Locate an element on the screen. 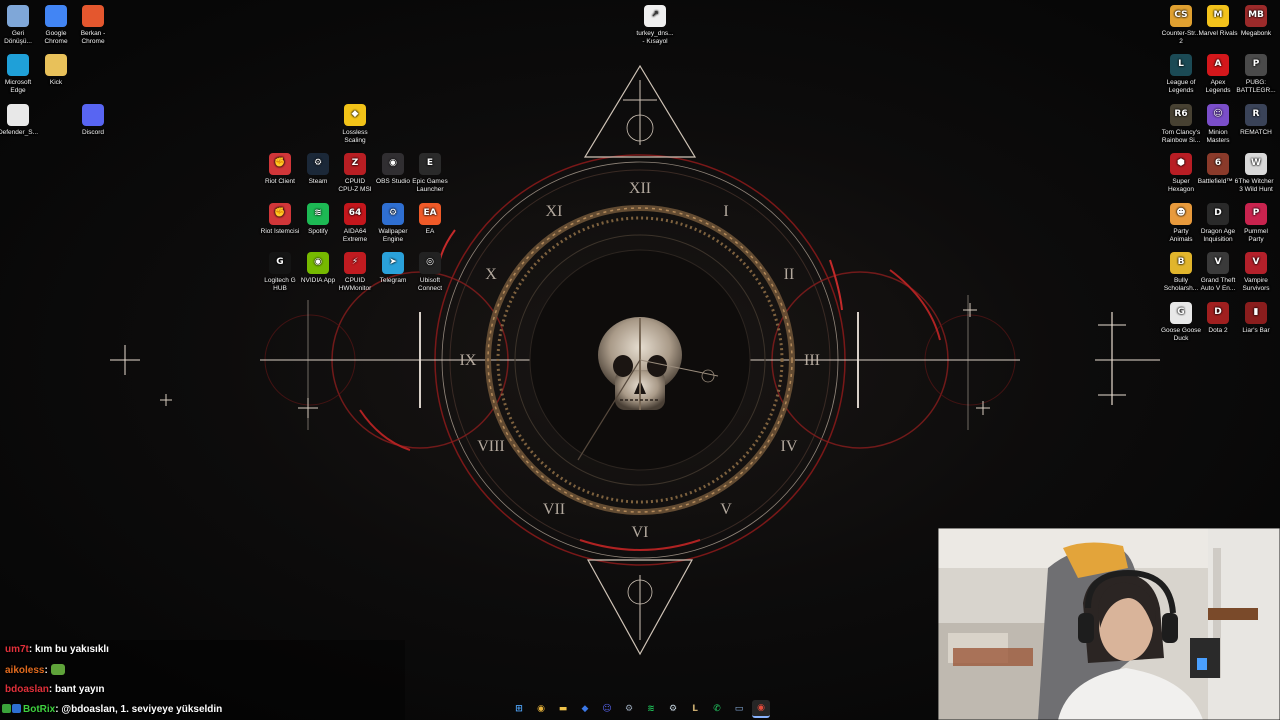 This screenshot has height=720, width=1280. desktop-icon-label: EA is located at coordinates (430, 231).